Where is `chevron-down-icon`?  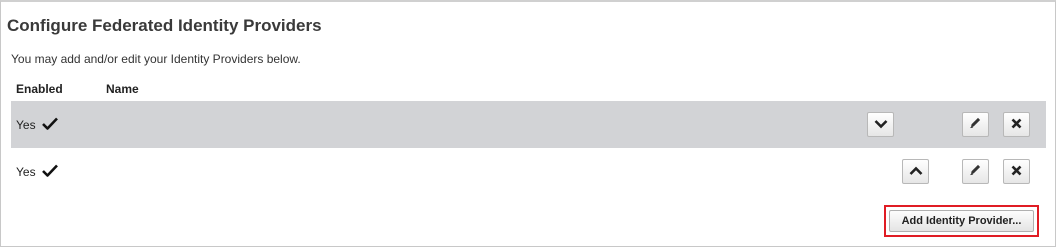 chevron-down-icon is located at coordinates (881, 125).